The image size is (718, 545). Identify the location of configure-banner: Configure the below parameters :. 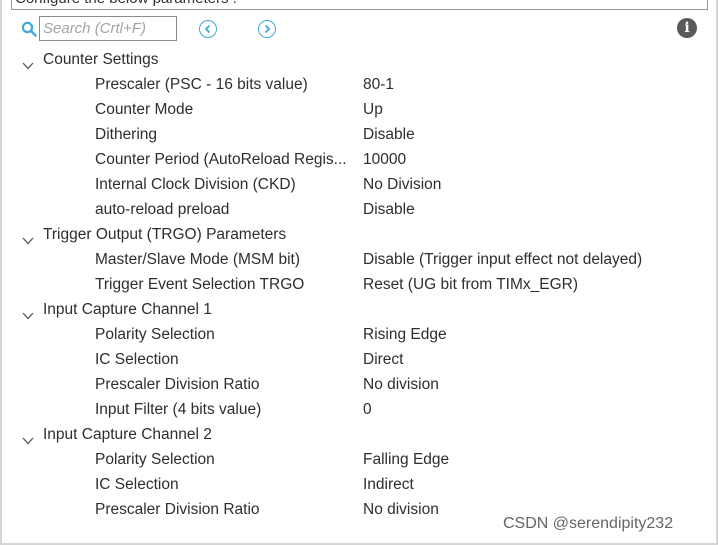
(359, 5).